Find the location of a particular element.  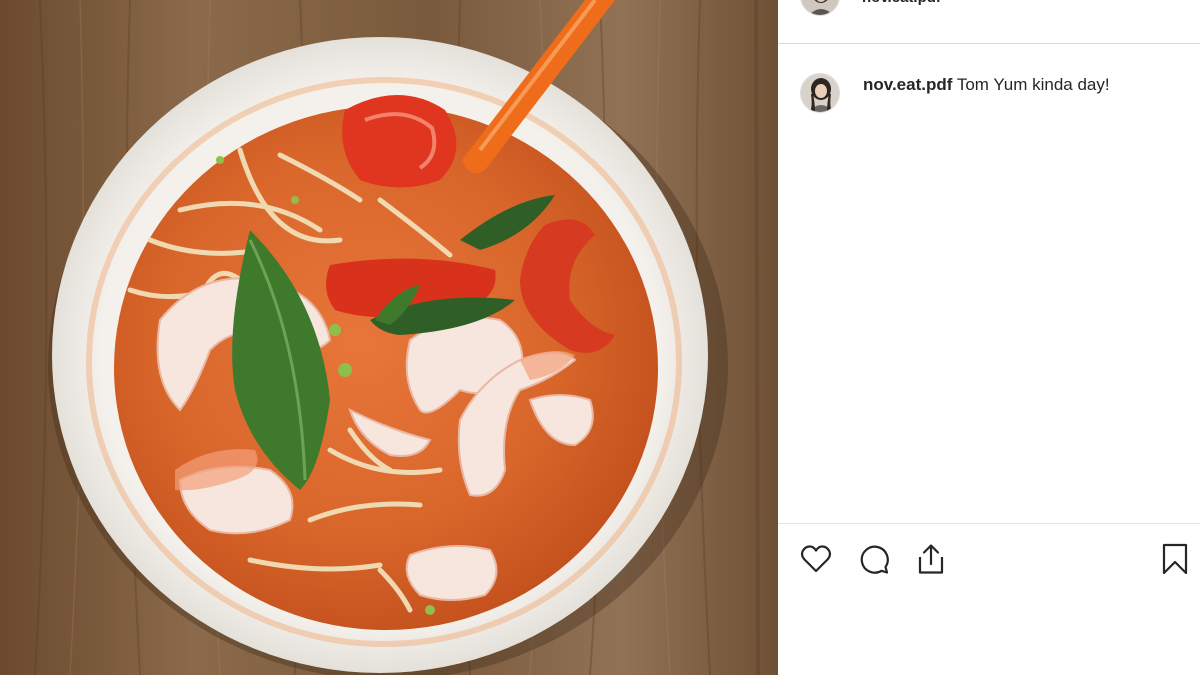

bookmark-icon is located at coordinates (1175, 559).